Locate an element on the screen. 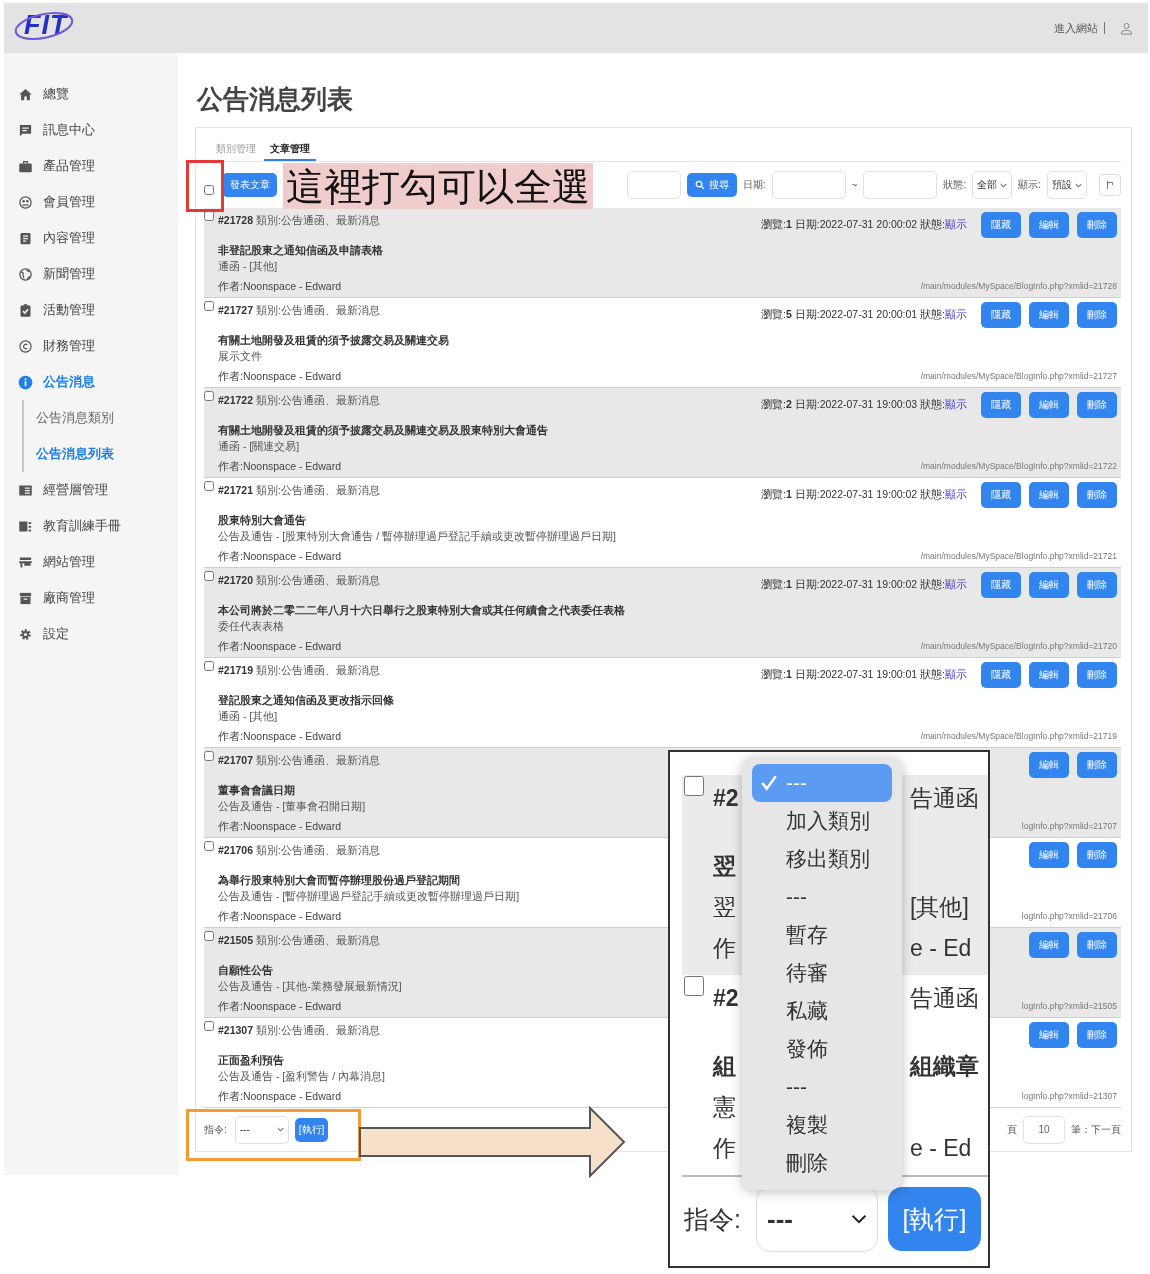 The width and height of the screenshot is (1150, 1274). sidebar-item: 新聞管理 is located at coordinates (91, 274).